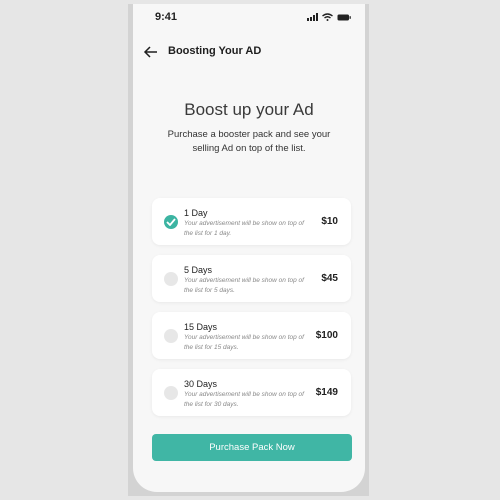 This screenshot has height=500, width=500. I want to click on page-title: Boosting Your AD, so click(215, 51).